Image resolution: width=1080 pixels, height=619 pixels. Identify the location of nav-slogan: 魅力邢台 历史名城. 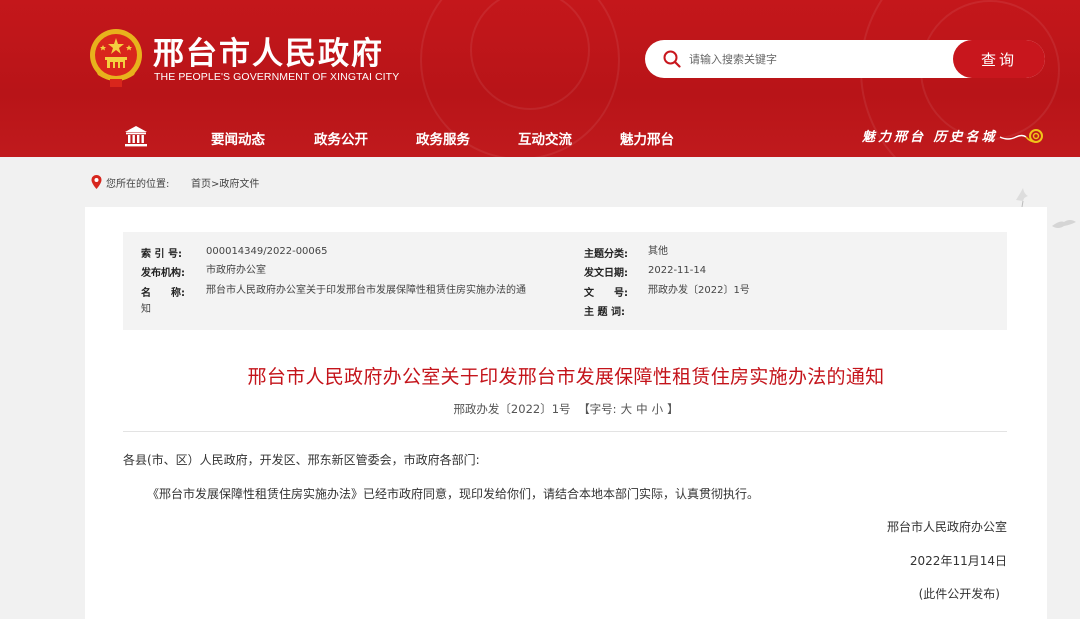
(930, 137).